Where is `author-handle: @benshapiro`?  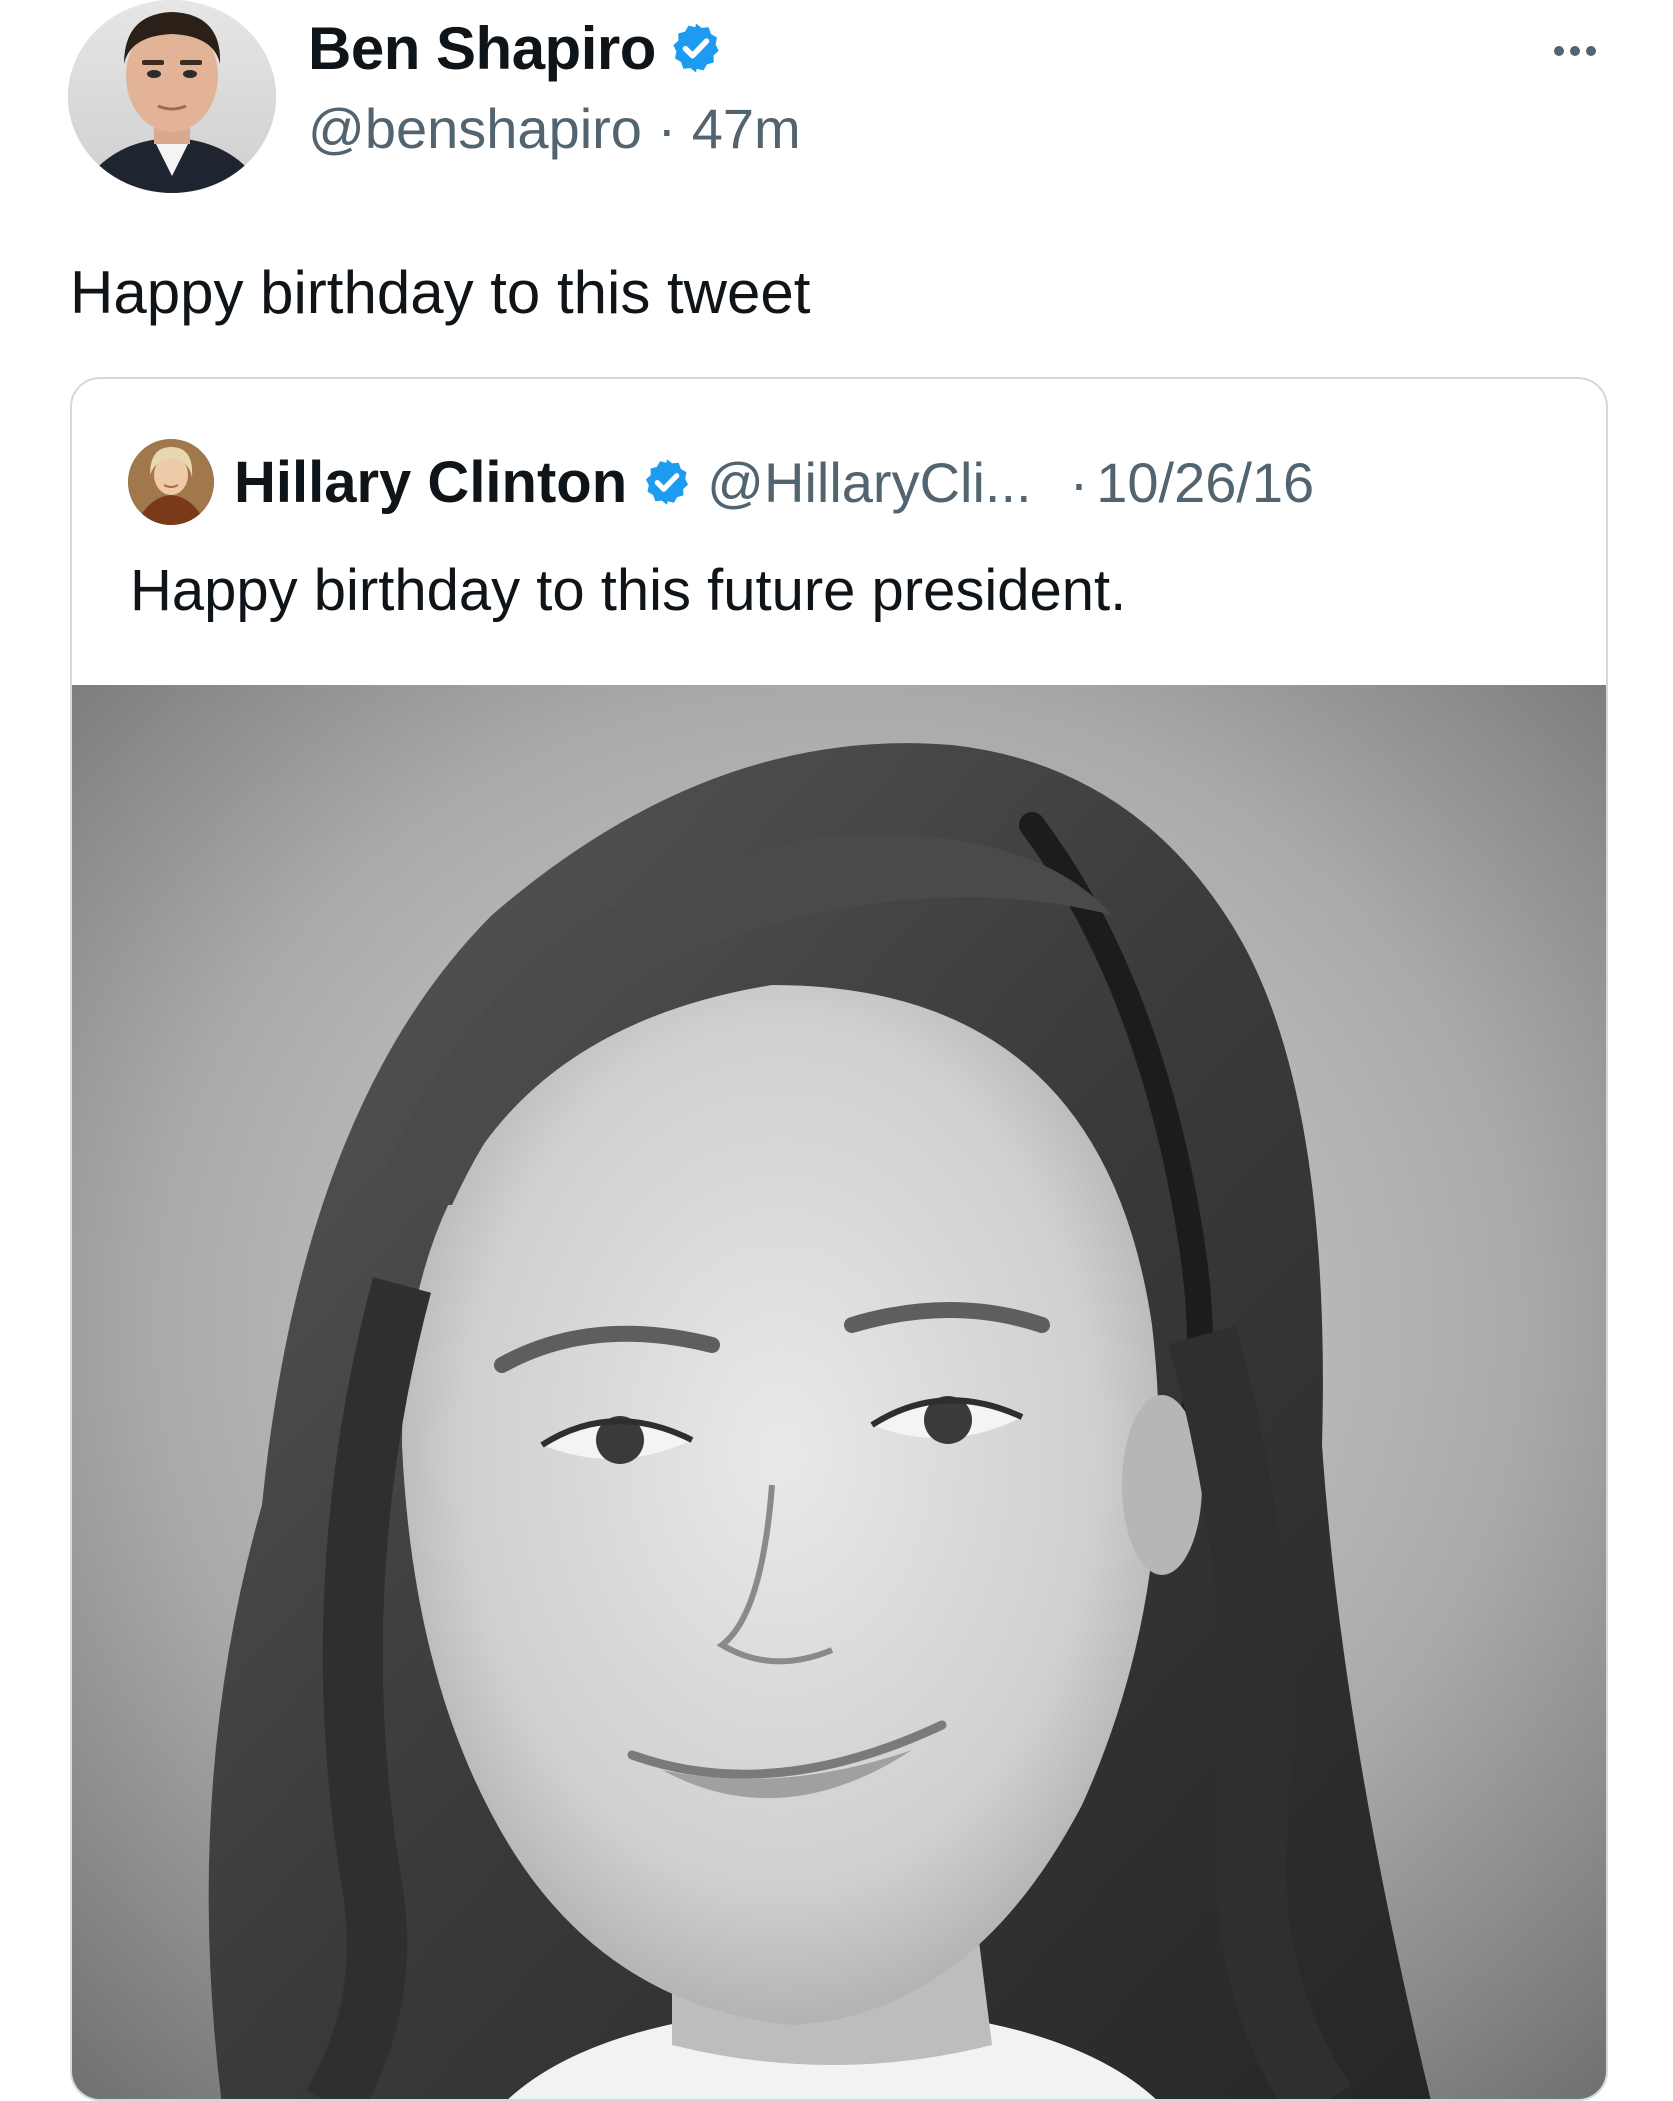
author-handle: @benshapiro is located at coordinates (475, 128).